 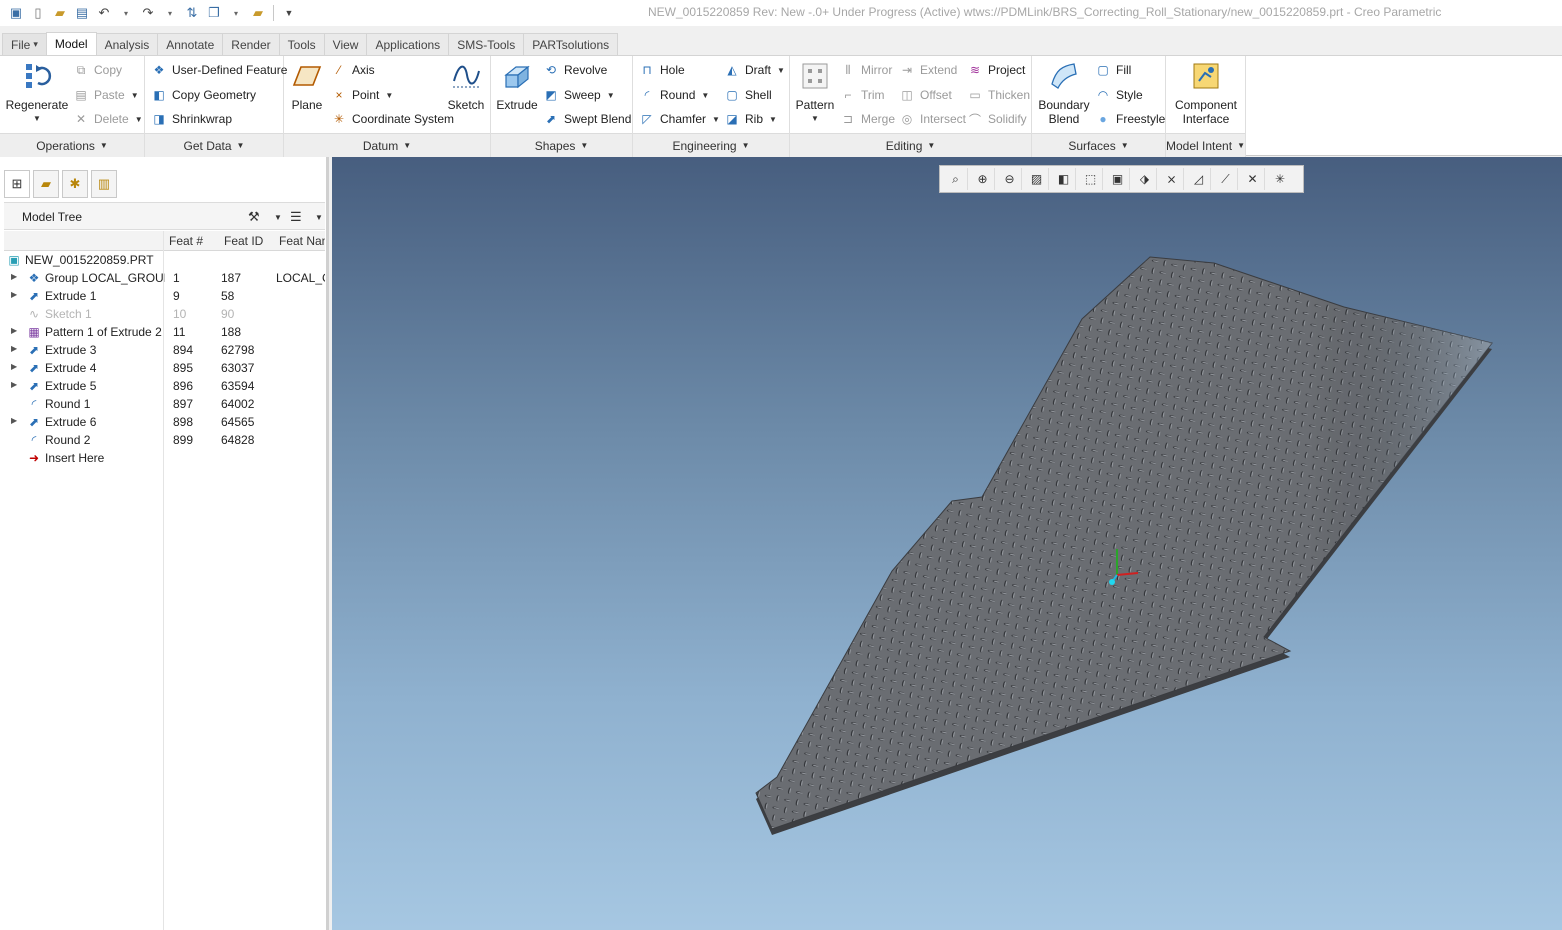 I want to click on connections-tab-icon: ▥, so click(x=104, y=184).